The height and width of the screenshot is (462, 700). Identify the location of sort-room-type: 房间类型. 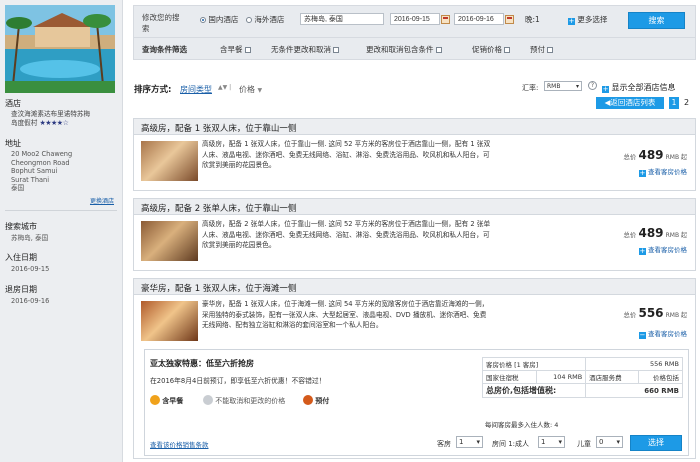
(196, 89).